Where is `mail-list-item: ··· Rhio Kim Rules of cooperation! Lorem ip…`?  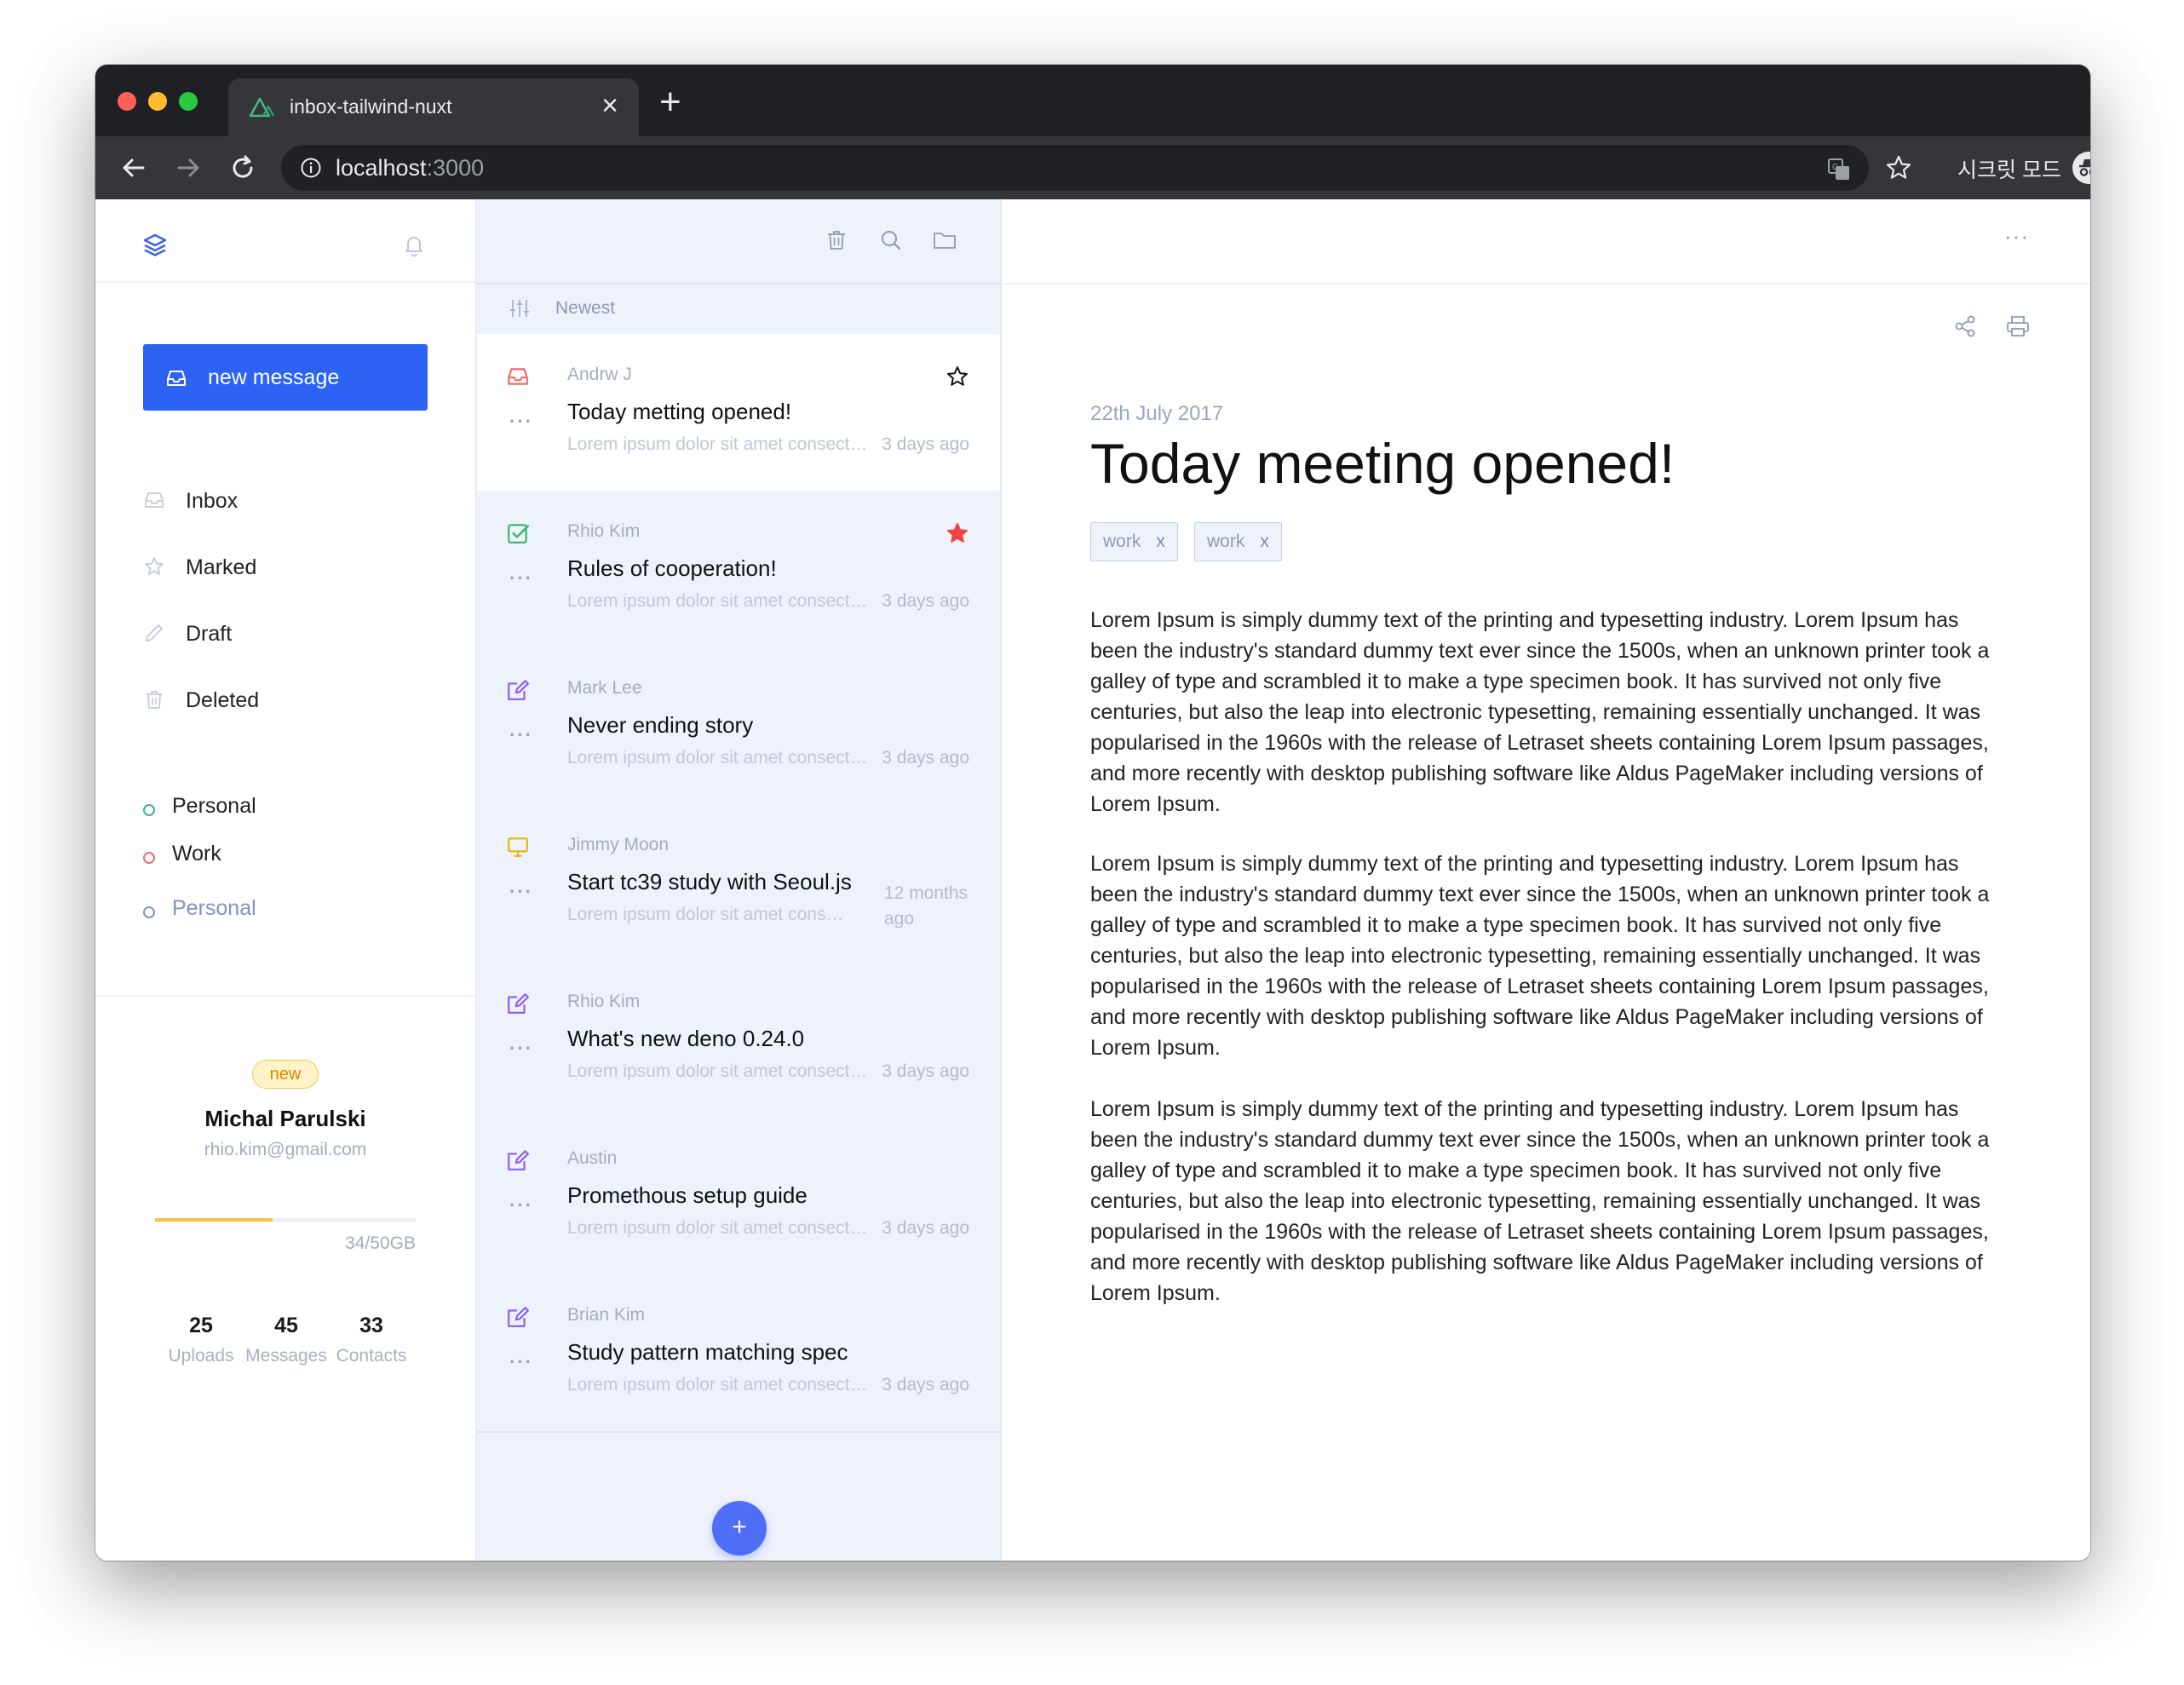
mail-list-item: ··· Rhio Kim Rules of cooperation! Lorem ip… is located at coordinates (738, 570).